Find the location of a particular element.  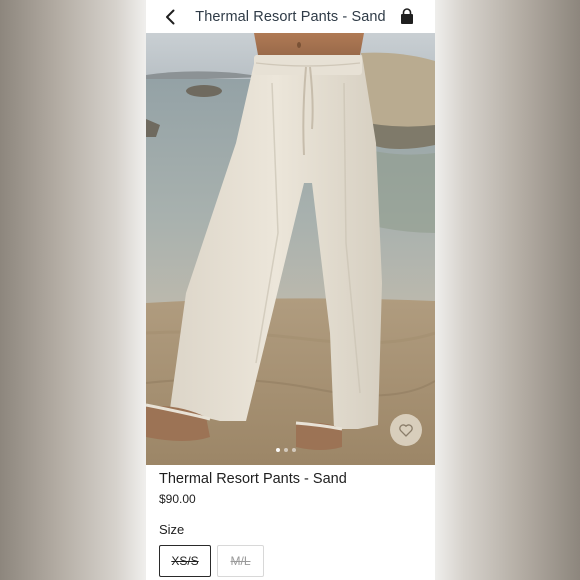

image-pagination is located at coordinates (286, 450).